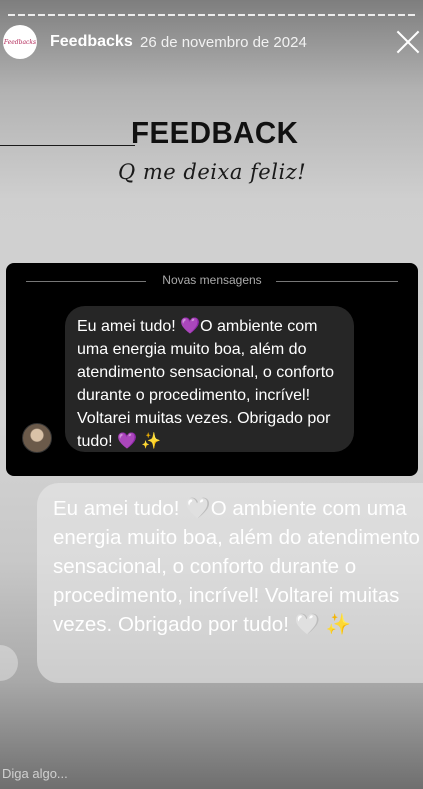  Describe the element at coordinates (67, 145) in the screenshot. I see `title-rule` at that location.